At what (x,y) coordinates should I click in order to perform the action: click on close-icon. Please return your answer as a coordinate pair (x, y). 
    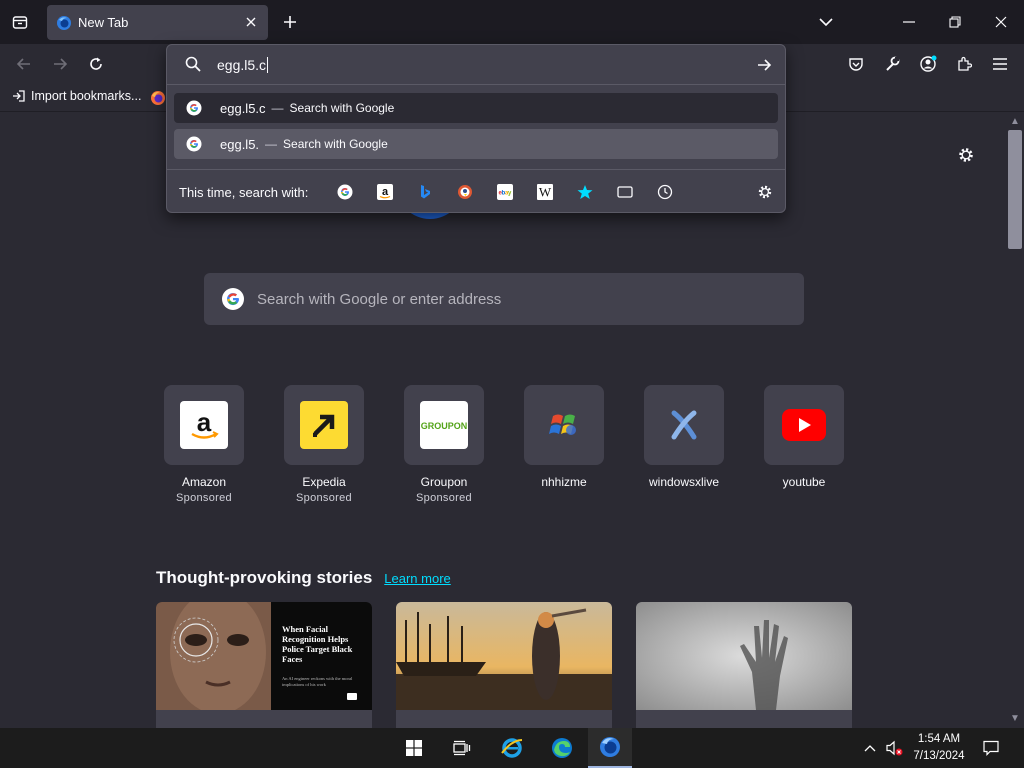
    Looking at the image, I should click on (1001, 22).